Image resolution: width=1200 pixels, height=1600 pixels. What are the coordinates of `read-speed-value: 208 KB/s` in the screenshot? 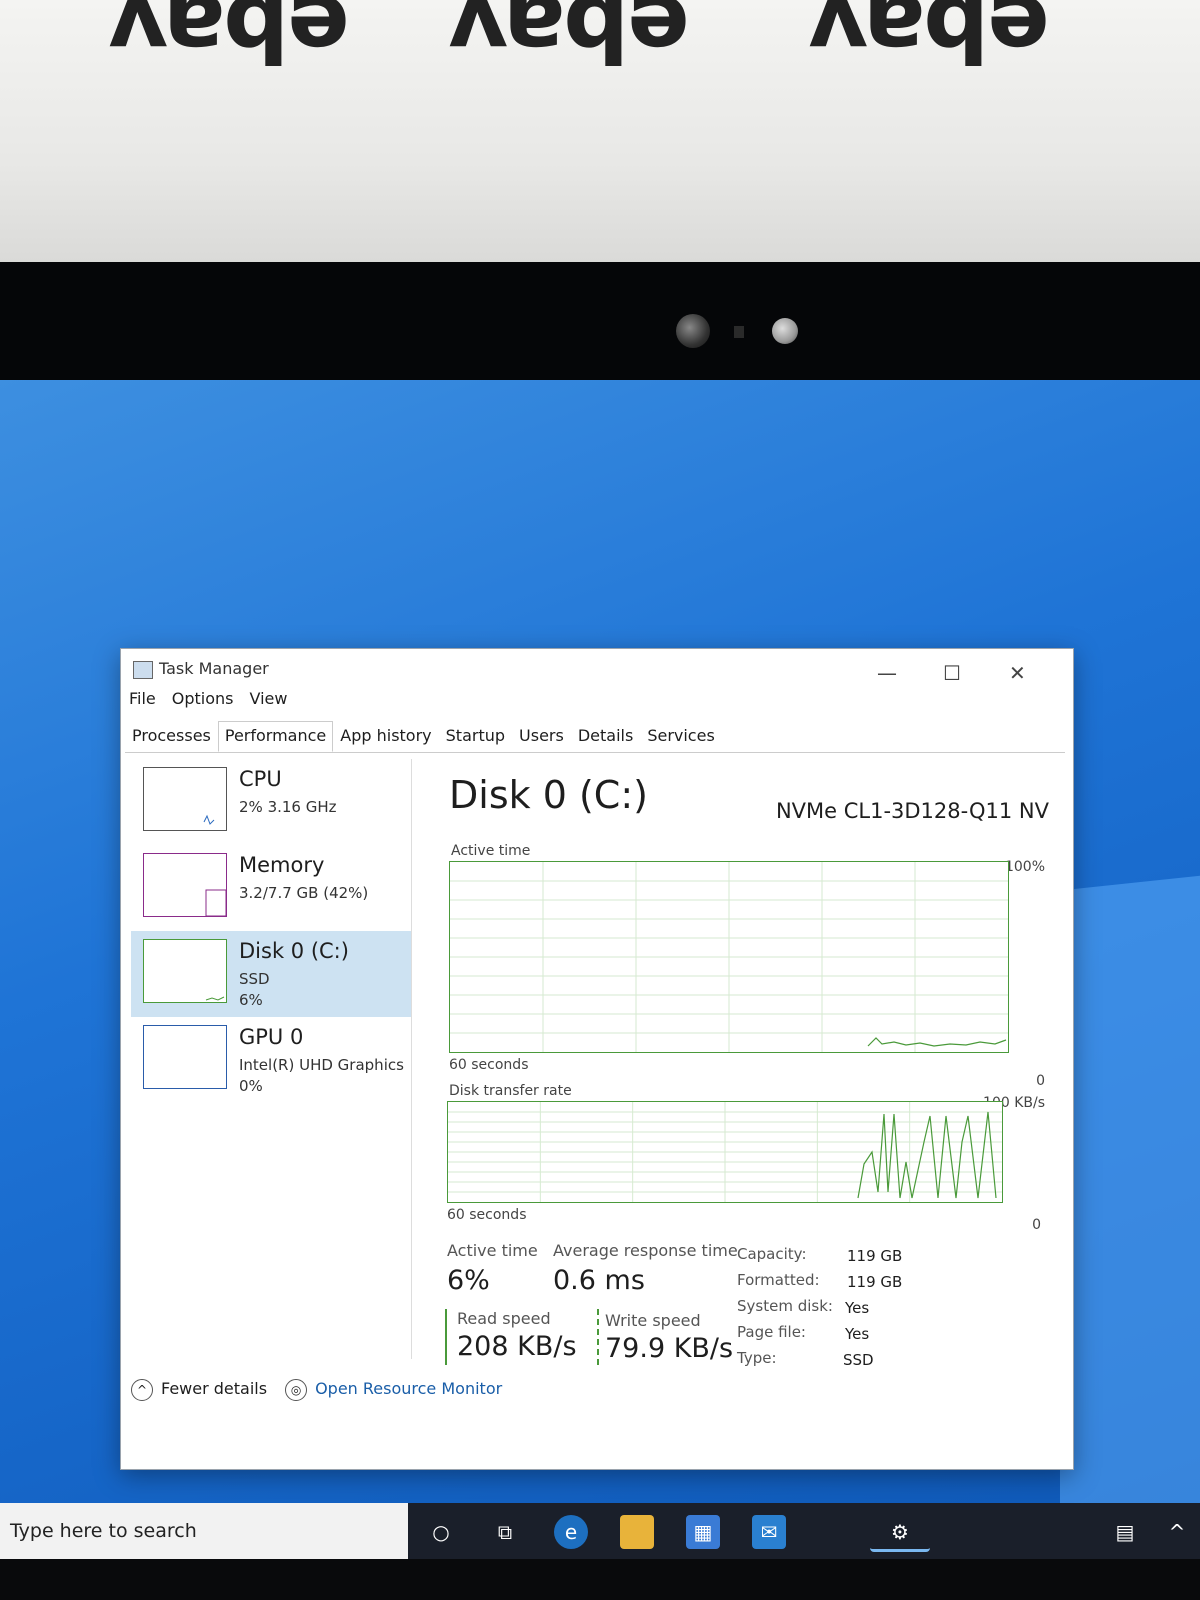 It's located at (517, 1346).